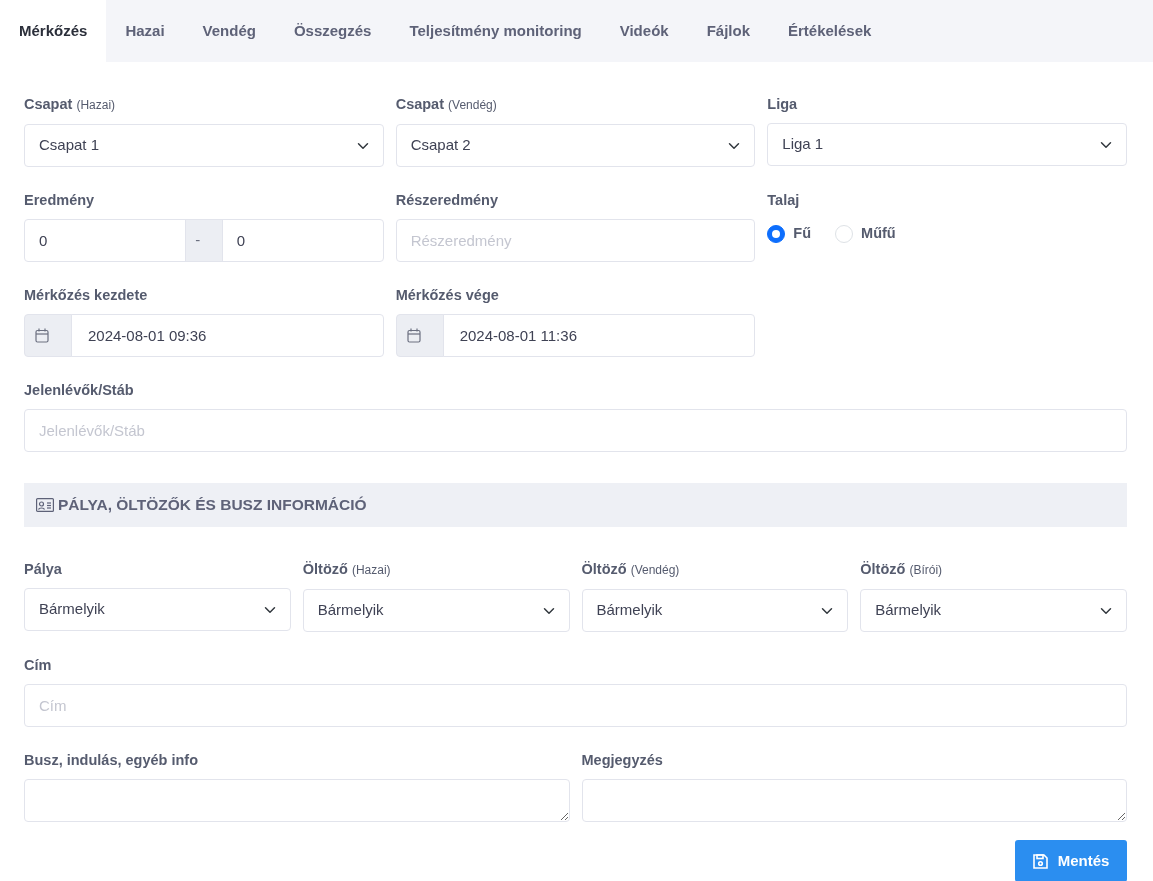  Describe the element at coordinates (446, 200) in the screenshot. I see `field-label: Részeredmény` at that location.